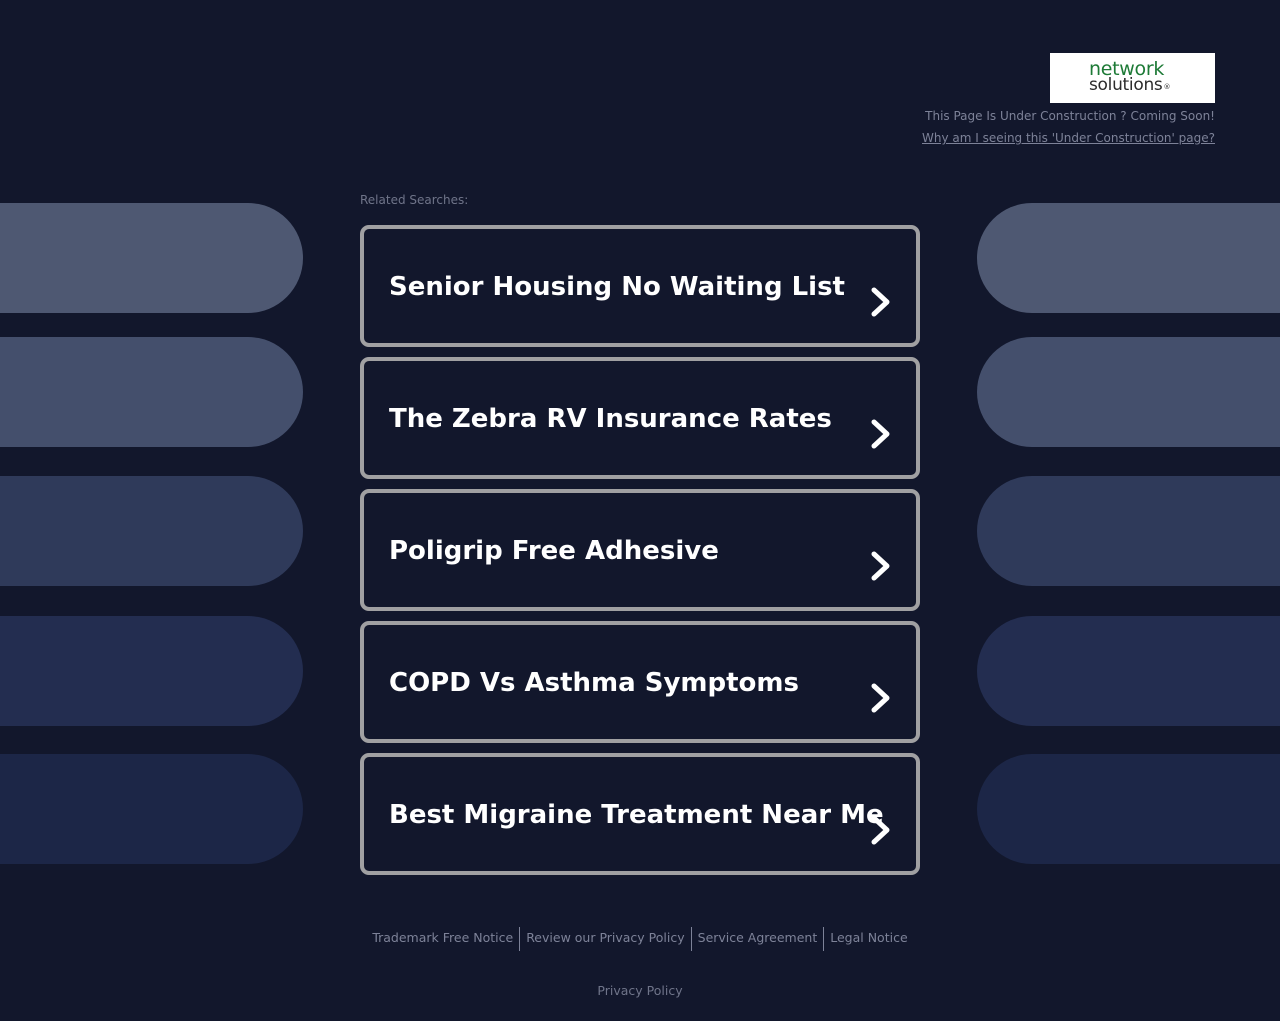 The image size is (1280, 1021). I want to click on related-search-label: The Zebra RV Insurance Rates, so click(610, 419).